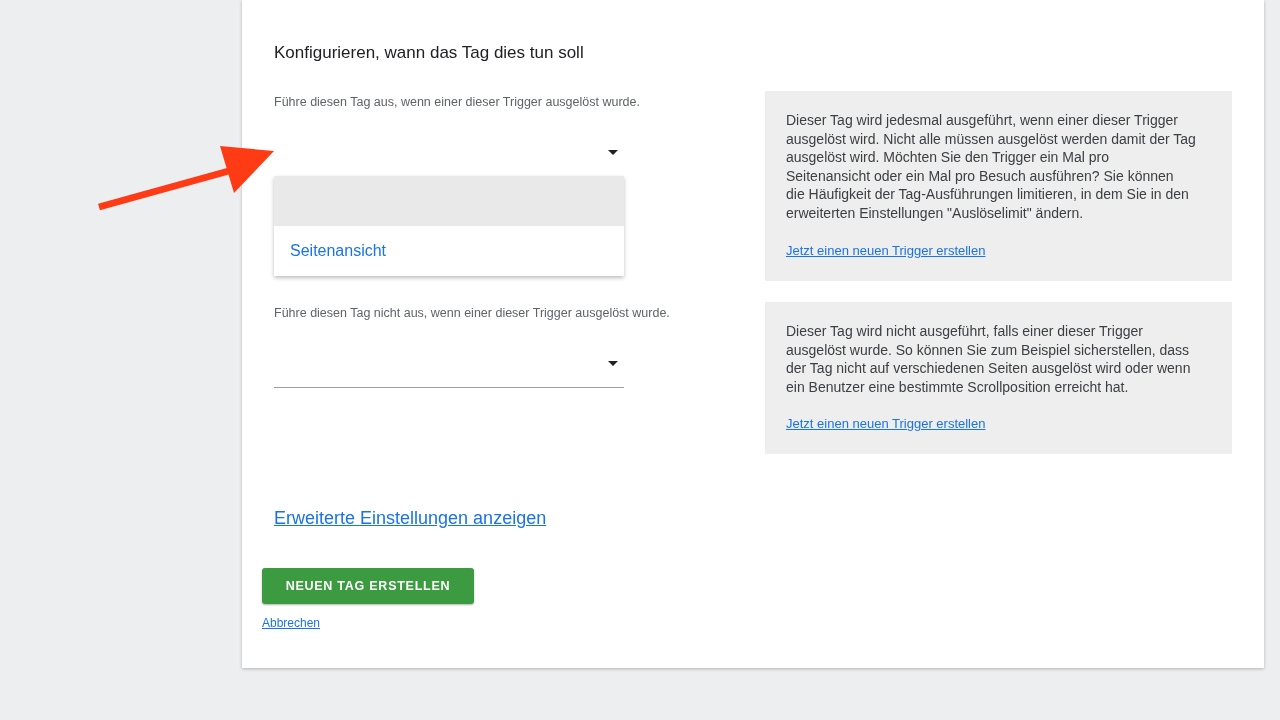 This screenshot has height=720, width=1280. What do you see at coordinates (429, 53) in the screenshot?
I see `section-title: Konfigurieren, wann das Tag dies tun soll` at bounding box center [429, 53].